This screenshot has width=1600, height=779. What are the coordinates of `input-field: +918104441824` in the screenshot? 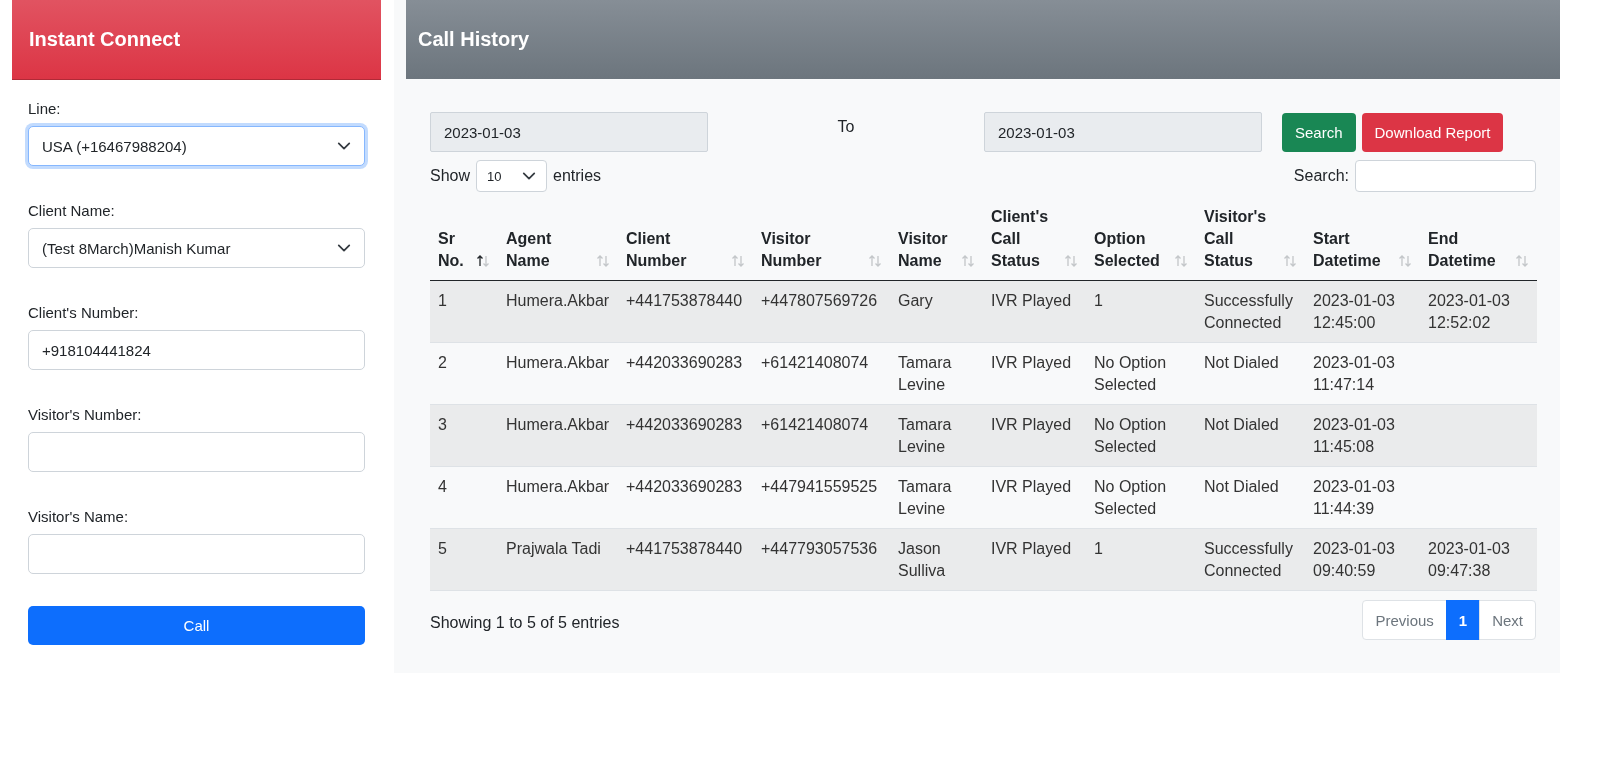 It's located at (196, 350).